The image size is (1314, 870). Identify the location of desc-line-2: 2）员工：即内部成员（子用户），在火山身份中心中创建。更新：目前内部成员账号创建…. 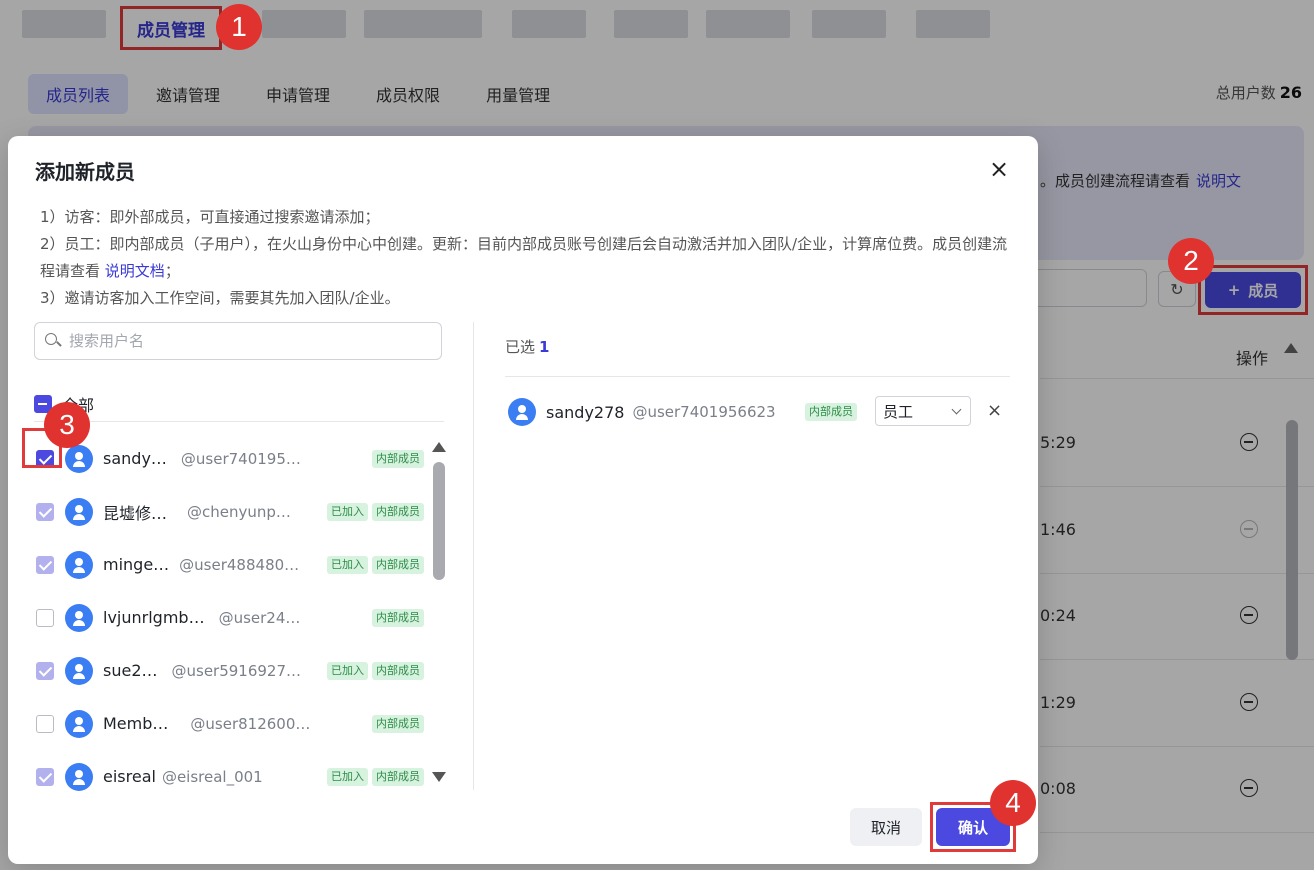
(527, 258).